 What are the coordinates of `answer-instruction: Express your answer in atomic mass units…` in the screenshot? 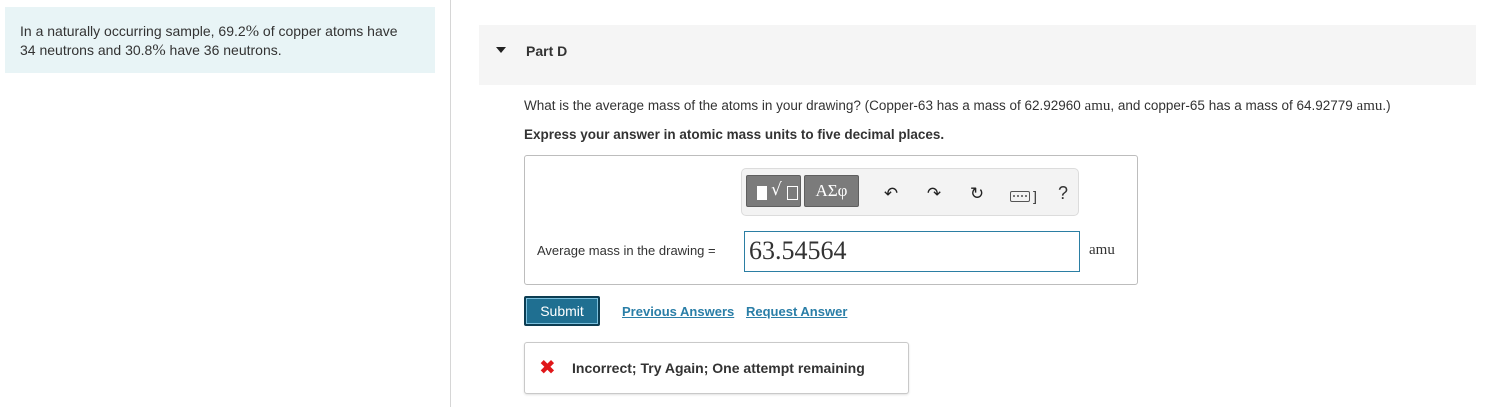 It's located at (734, 134).